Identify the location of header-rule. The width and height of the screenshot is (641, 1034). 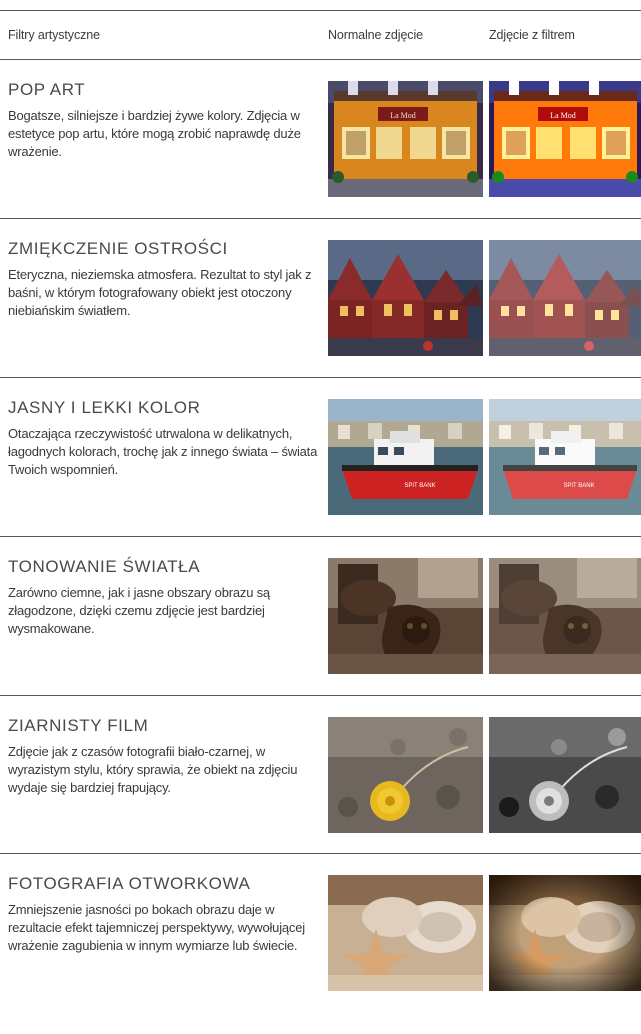
(320, 59).